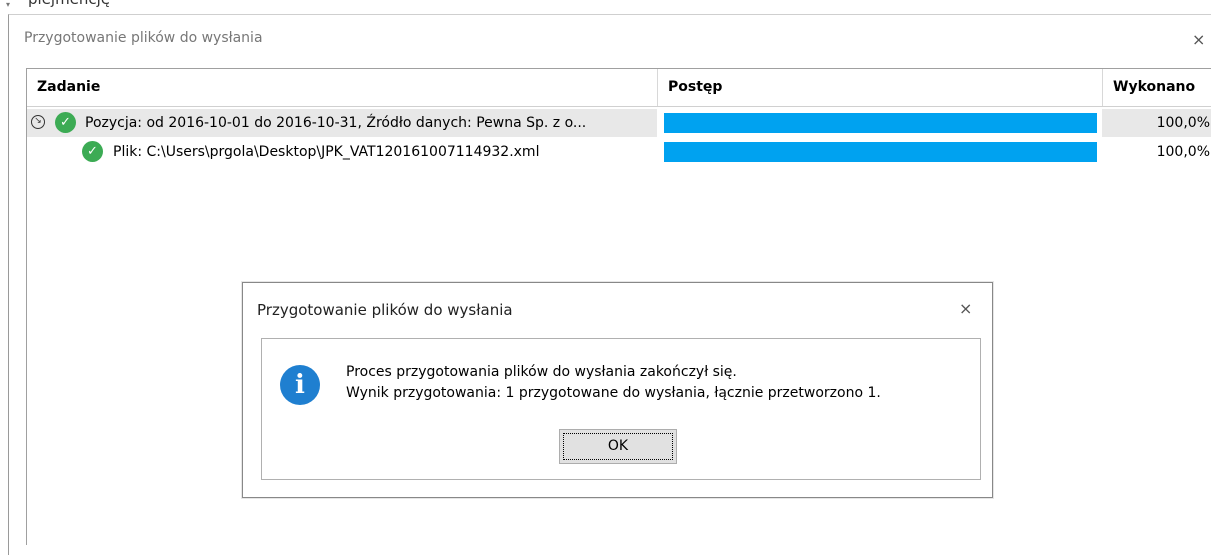 The image size is (1211, 555). Describe the element at coordinates (879, 87) in the screenshot. I see `column-header-postep: Postęp` at that location.